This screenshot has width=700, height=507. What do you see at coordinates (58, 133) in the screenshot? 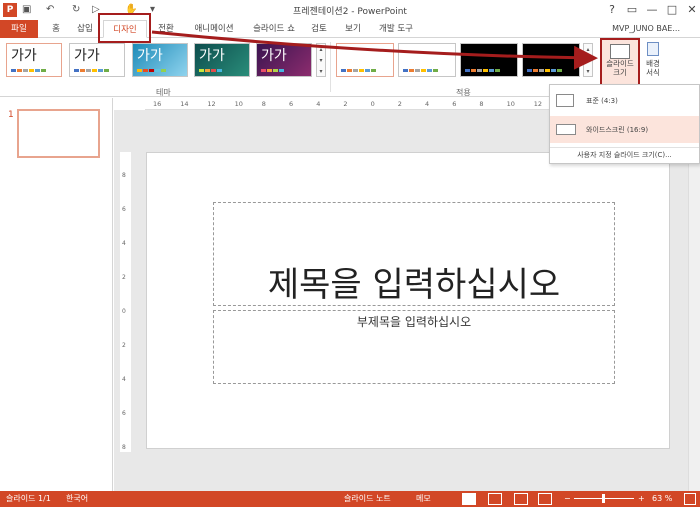
I see `slide-thumbnail` at bounding box center [58, 133].